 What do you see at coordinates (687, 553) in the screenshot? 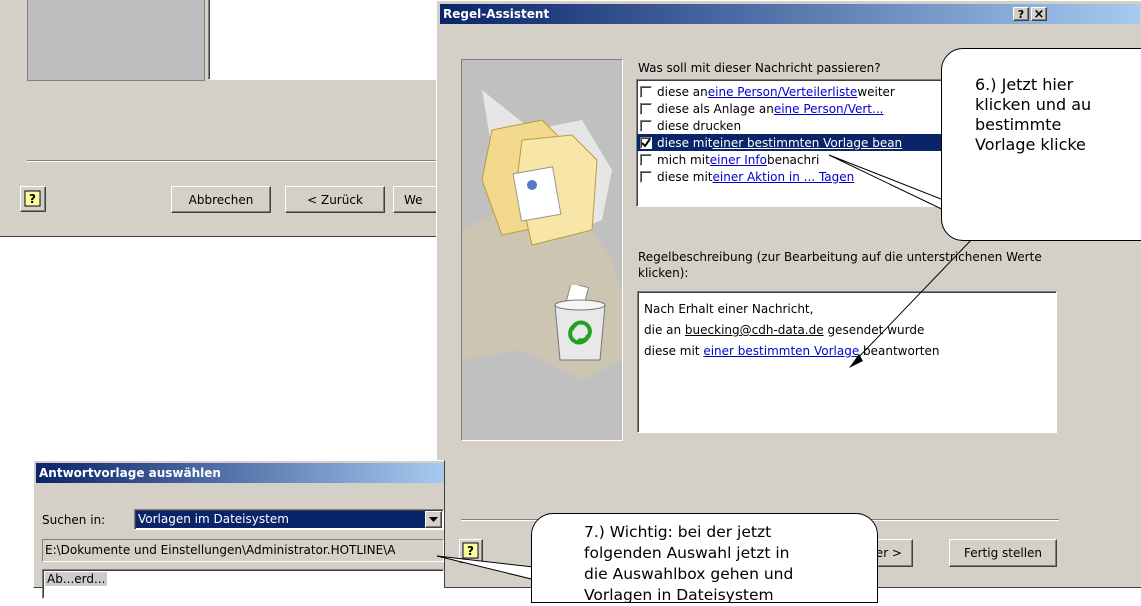
I see `callout-step-7-line-2: folgenden Auswahl jetzt in` at bounding box center [687, 553].